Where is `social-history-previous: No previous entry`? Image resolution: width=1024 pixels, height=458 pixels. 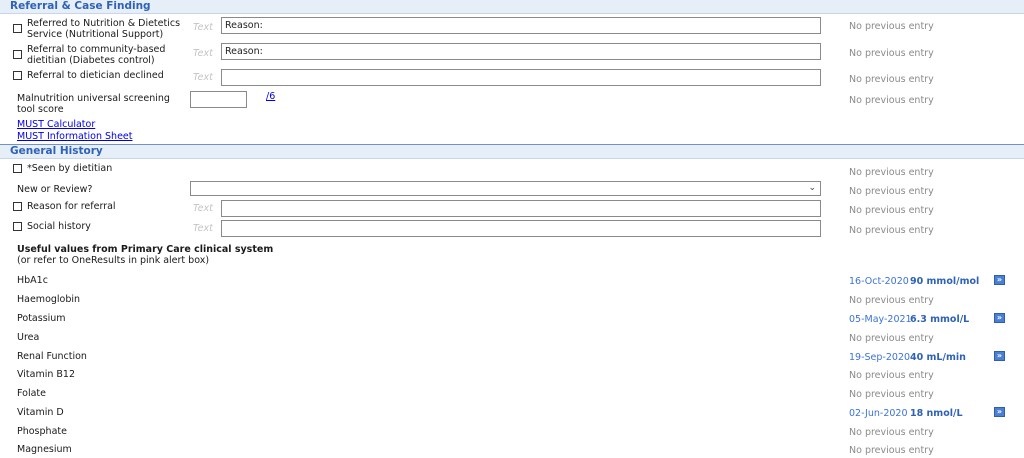
social-history-previous: No previous entry is located at coordinates (891, 230).